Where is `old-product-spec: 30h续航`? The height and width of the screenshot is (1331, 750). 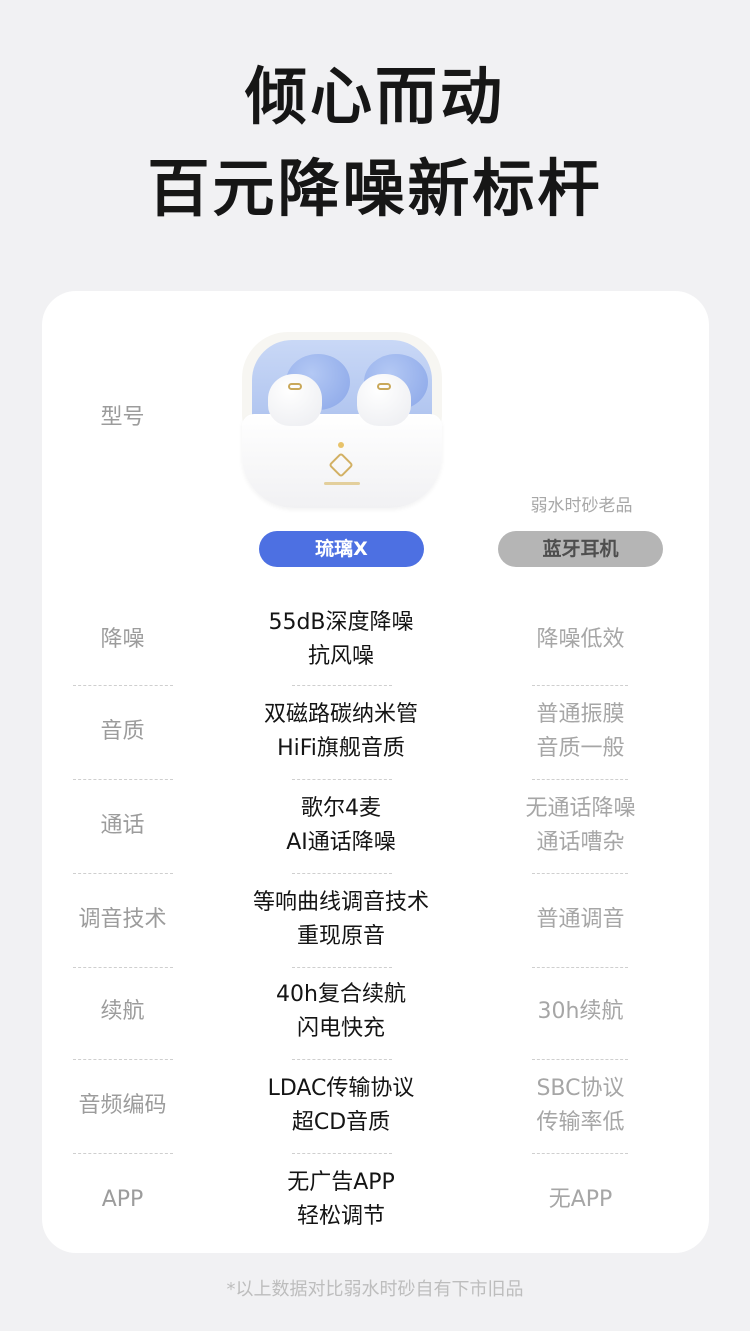
old-product-spec: 30h续航 is located at coordinates (580, 1012).